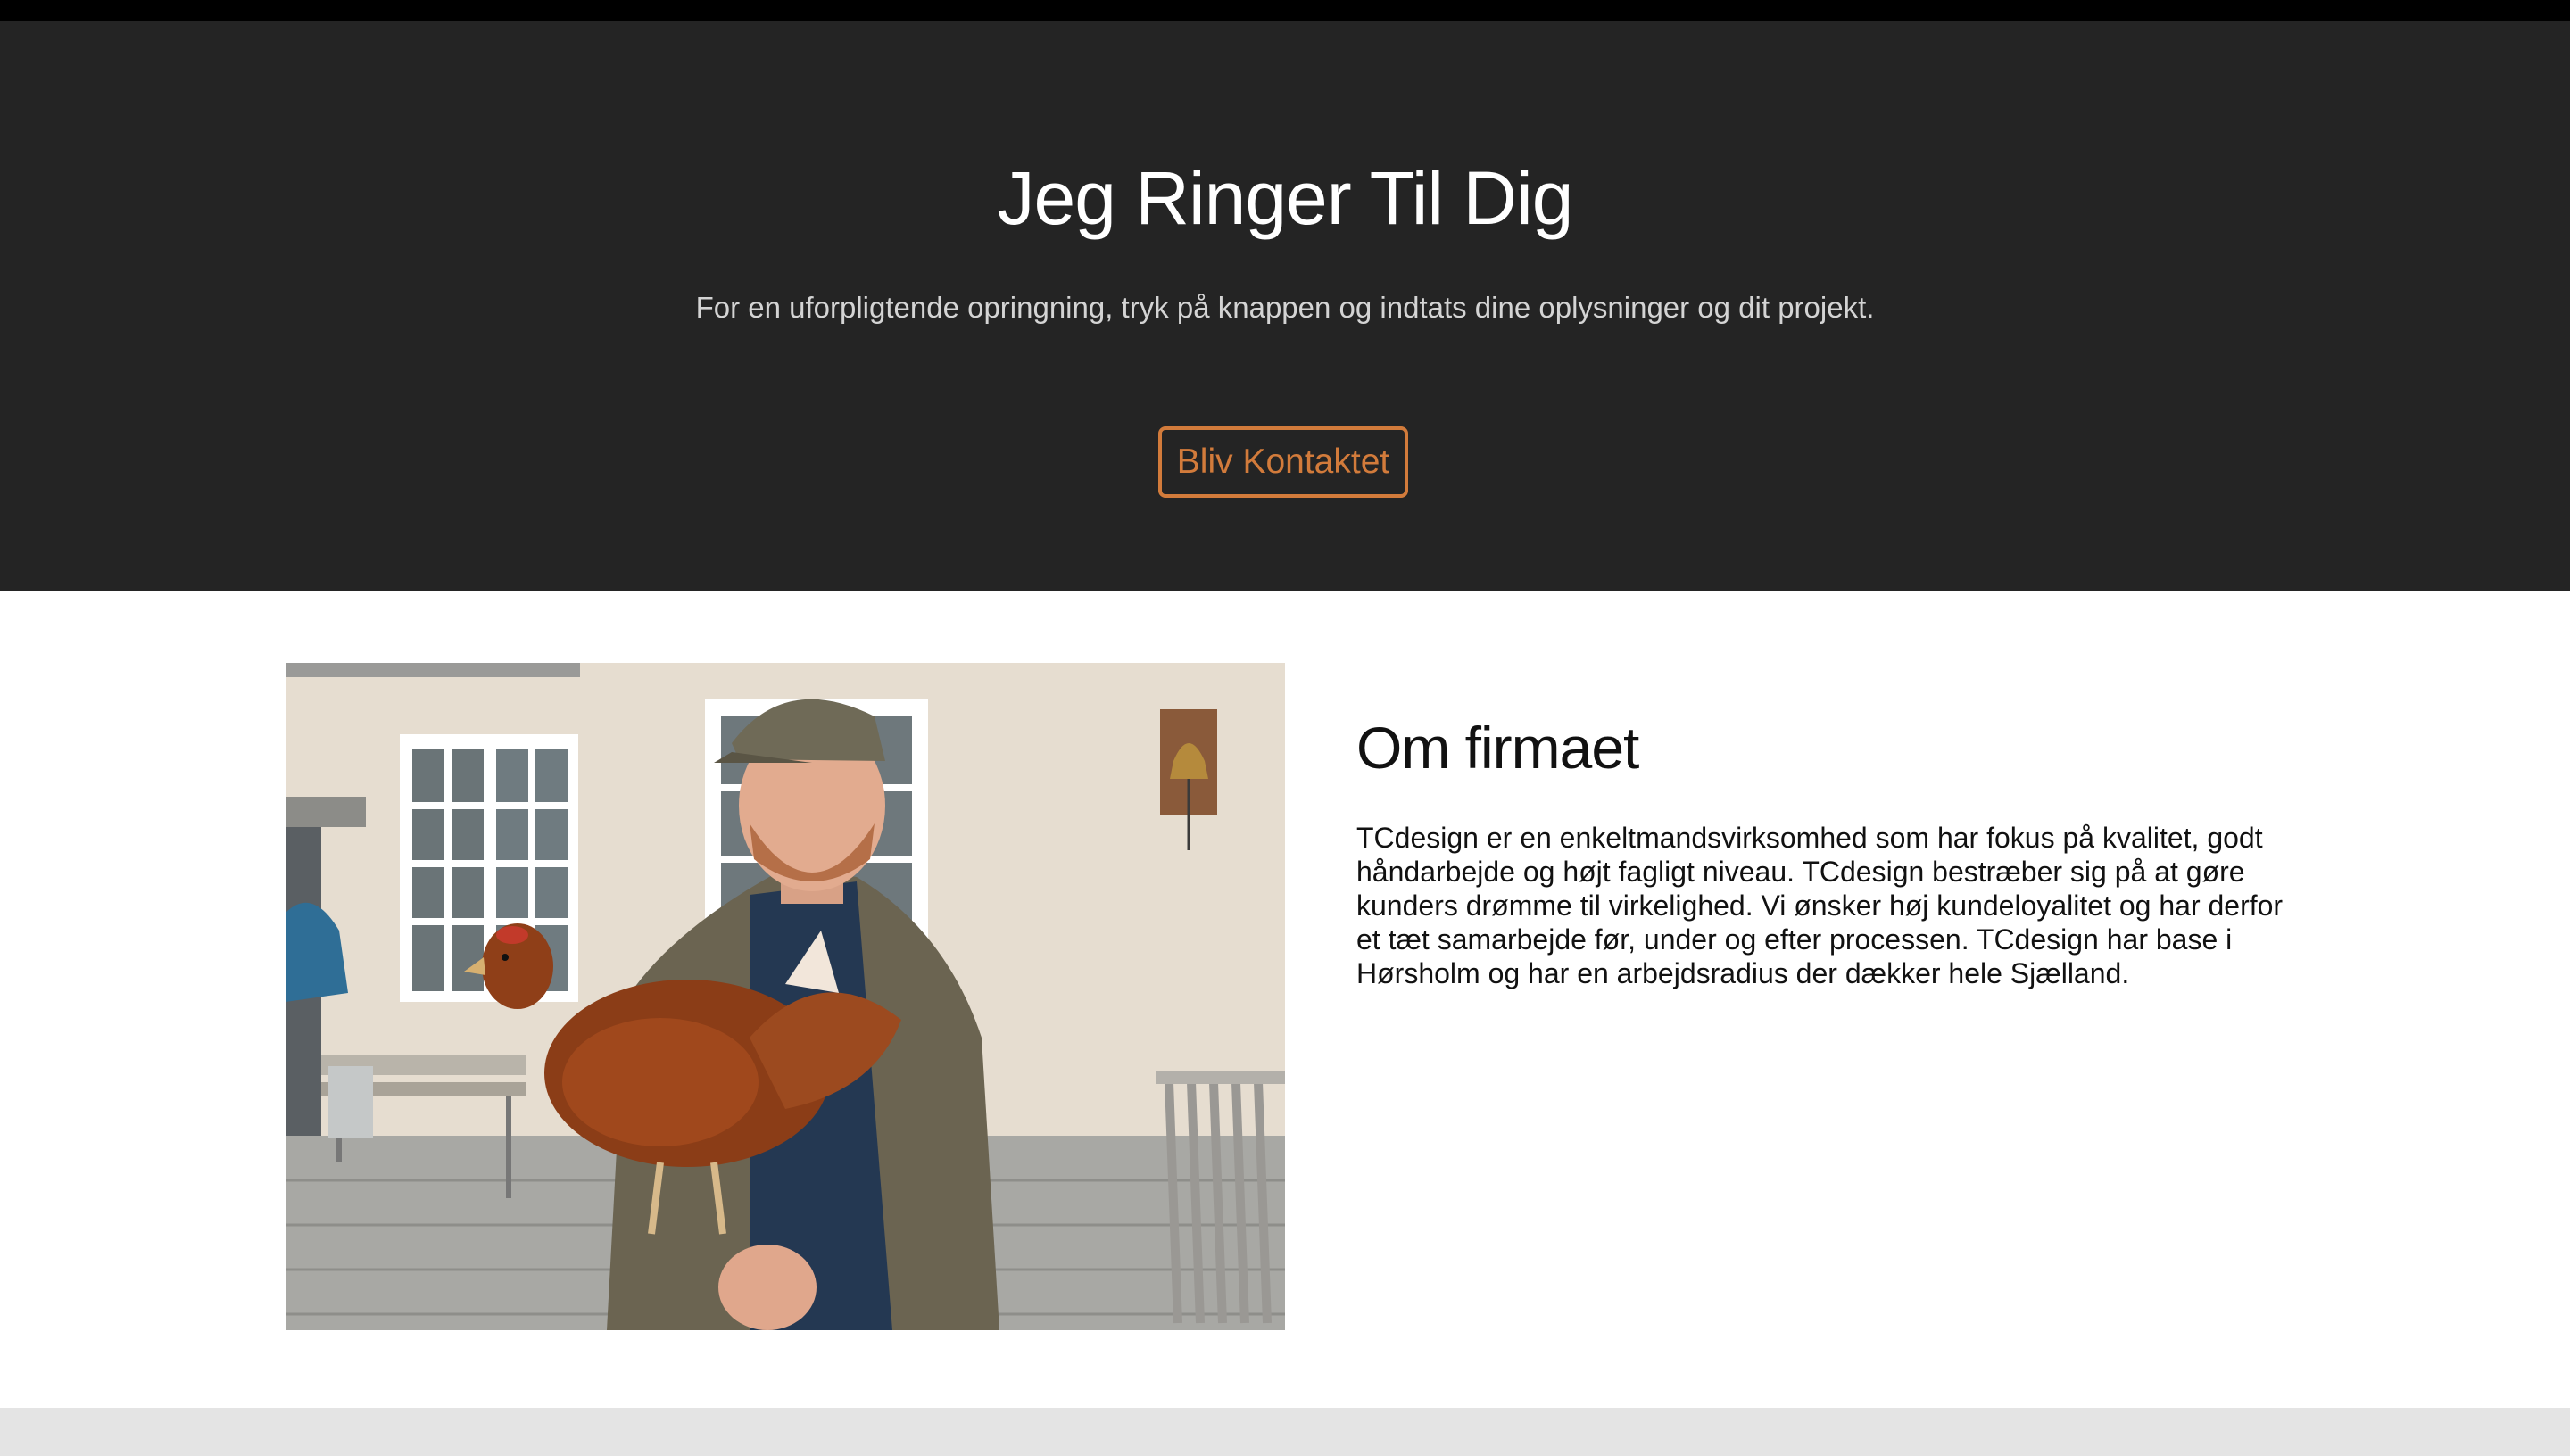 The image size is (2570, 1456). What do you see at coordinates (1286, 198) in the screenshot?
I see `hero-title: Jeg Ringer Til Dig` at bounding box center [1286, 198].